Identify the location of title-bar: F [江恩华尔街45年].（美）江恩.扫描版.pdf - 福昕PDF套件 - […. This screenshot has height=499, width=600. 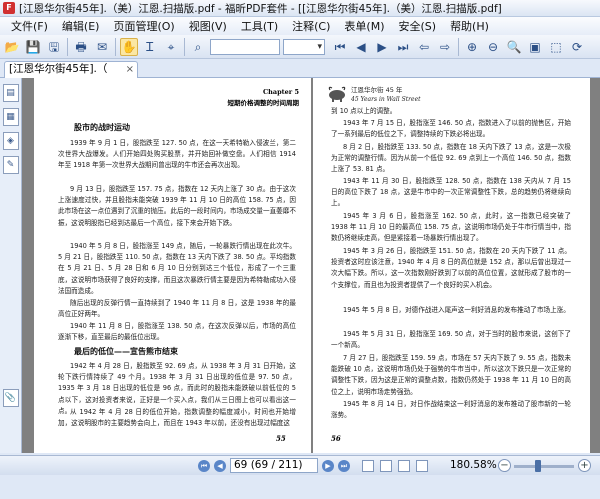
(300, 8).